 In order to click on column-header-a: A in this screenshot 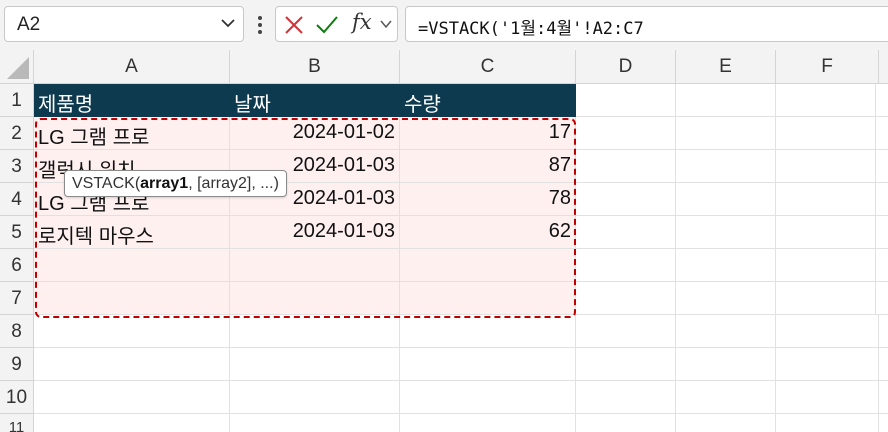, I will do `click(132, 67)`.